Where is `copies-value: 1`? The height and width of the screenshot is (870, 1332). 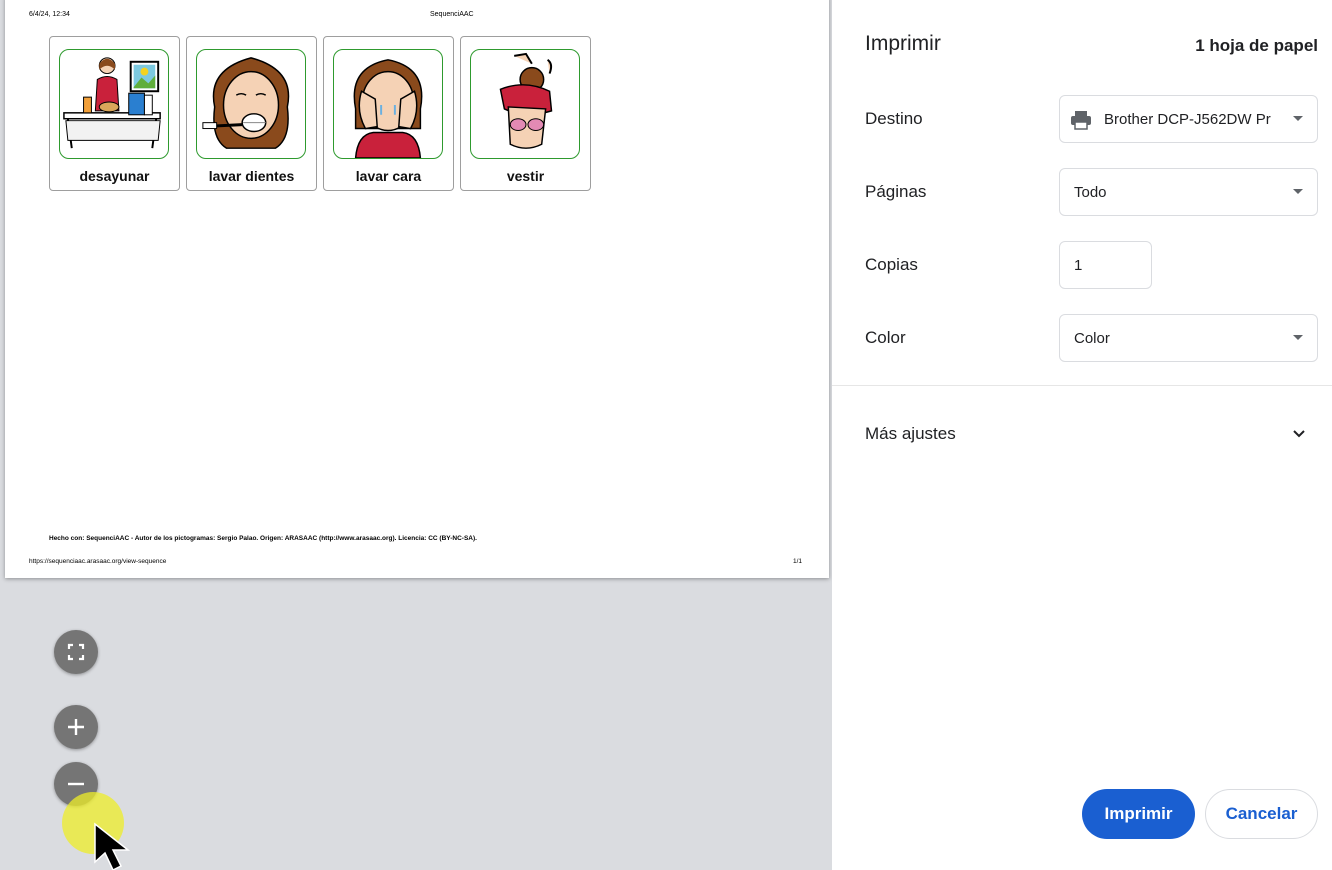
copies-value: 1 is located at coordinates (1078, 265).